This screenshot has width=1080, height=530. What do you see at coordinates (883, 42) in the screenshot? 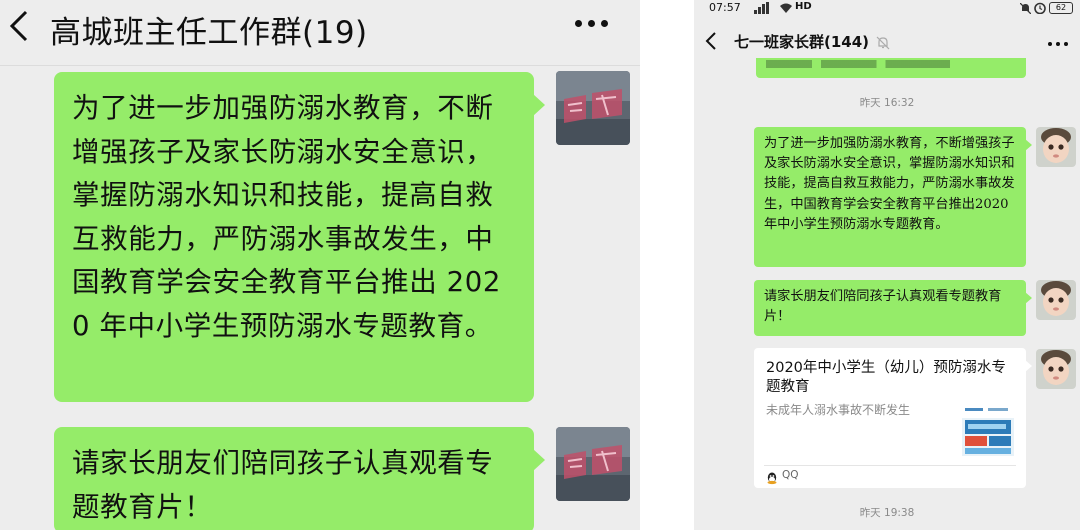
I see `mute-bell-icon` at bounding box center [883, 42].